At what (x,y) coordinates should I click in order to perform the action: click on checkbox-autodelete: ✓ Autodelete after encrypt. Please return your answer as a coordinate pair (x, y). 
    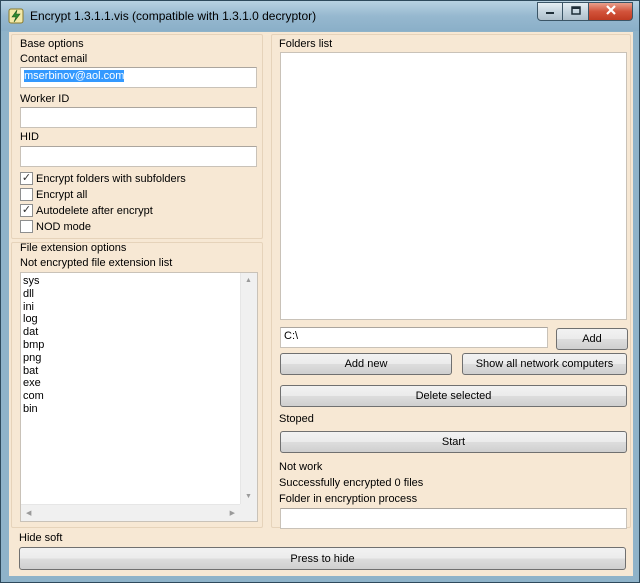
    Looking at the image, I should click on (86, 210).